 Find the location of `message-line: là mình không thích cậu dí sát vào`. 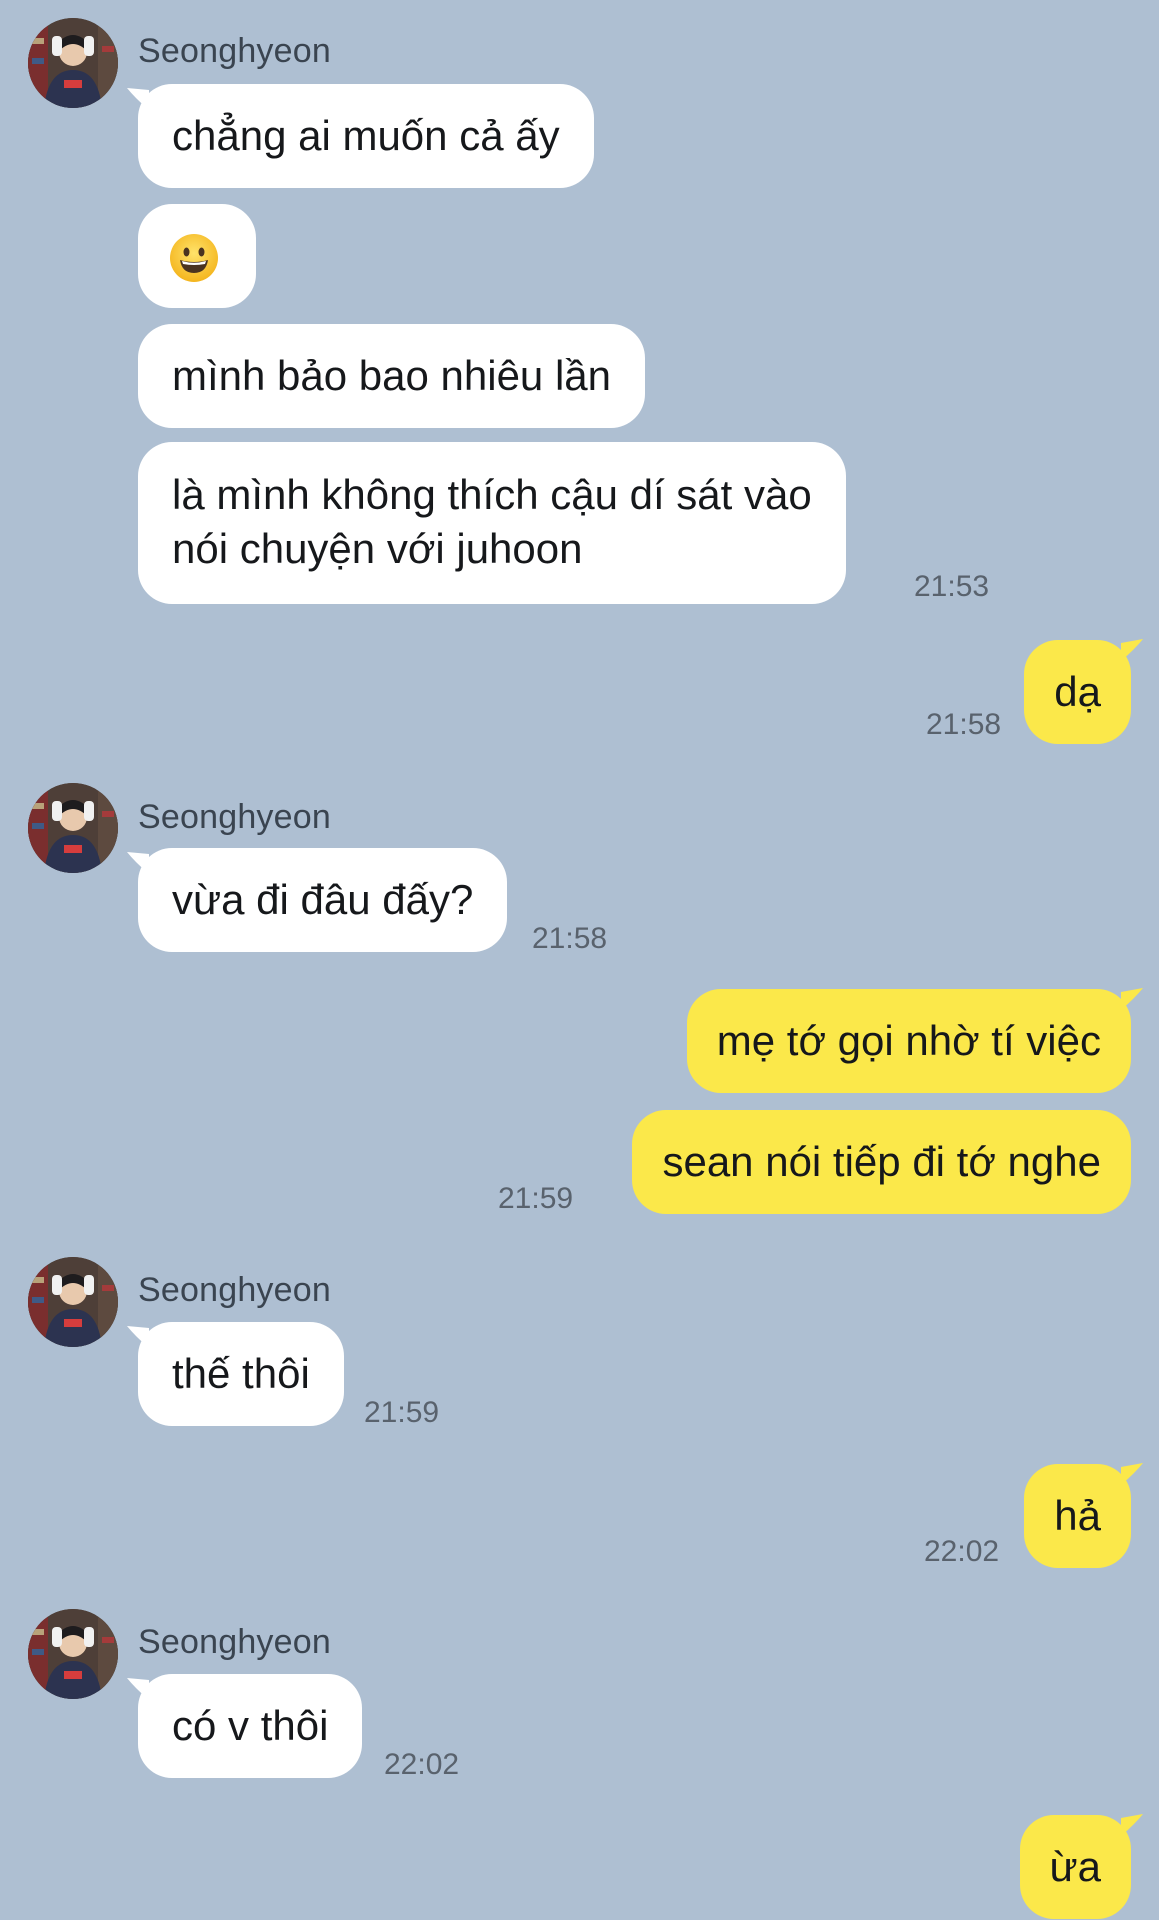

message-line: là mình không thích cậu dí sát vào is located at coordinates (492, 494).